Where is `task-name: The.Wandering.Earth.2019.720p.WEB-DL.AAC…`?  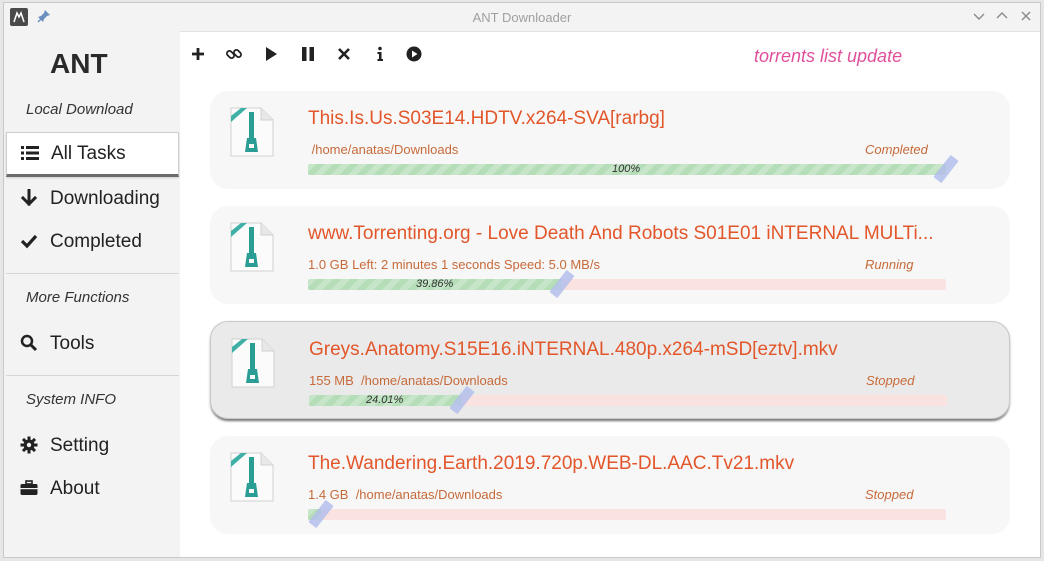
task-name: The.Wandering.Earth.2019.720p.WEB-DL.AAC… is located at coordinates (551, 463).